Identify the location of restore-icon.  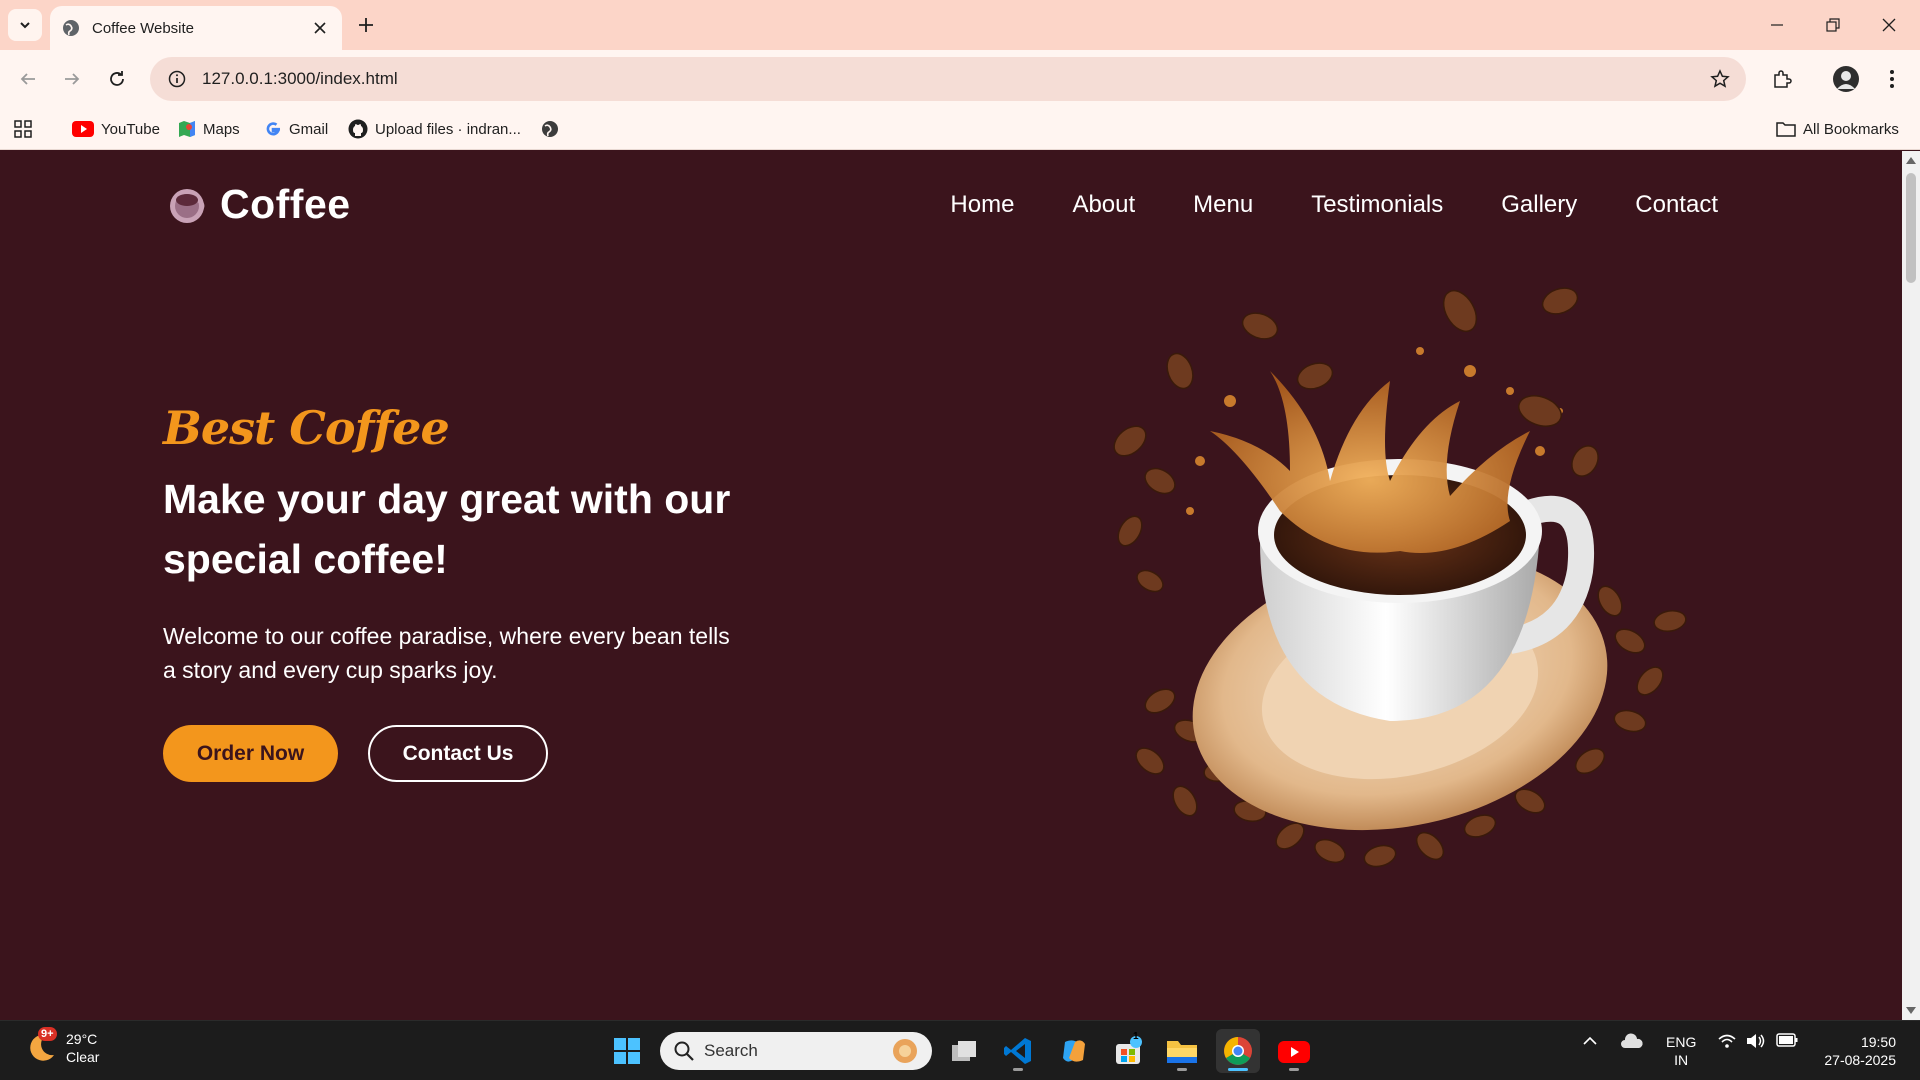
(1833, 25).